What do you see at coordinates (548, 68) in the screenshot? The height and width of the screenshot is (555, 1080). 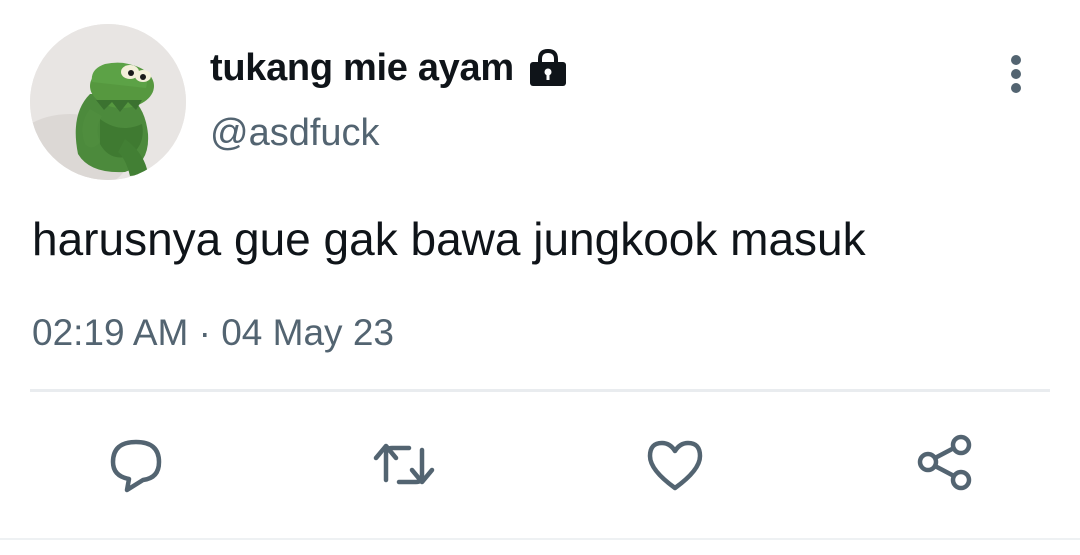 I see `lock-icon` at bounding box center [548, 68].